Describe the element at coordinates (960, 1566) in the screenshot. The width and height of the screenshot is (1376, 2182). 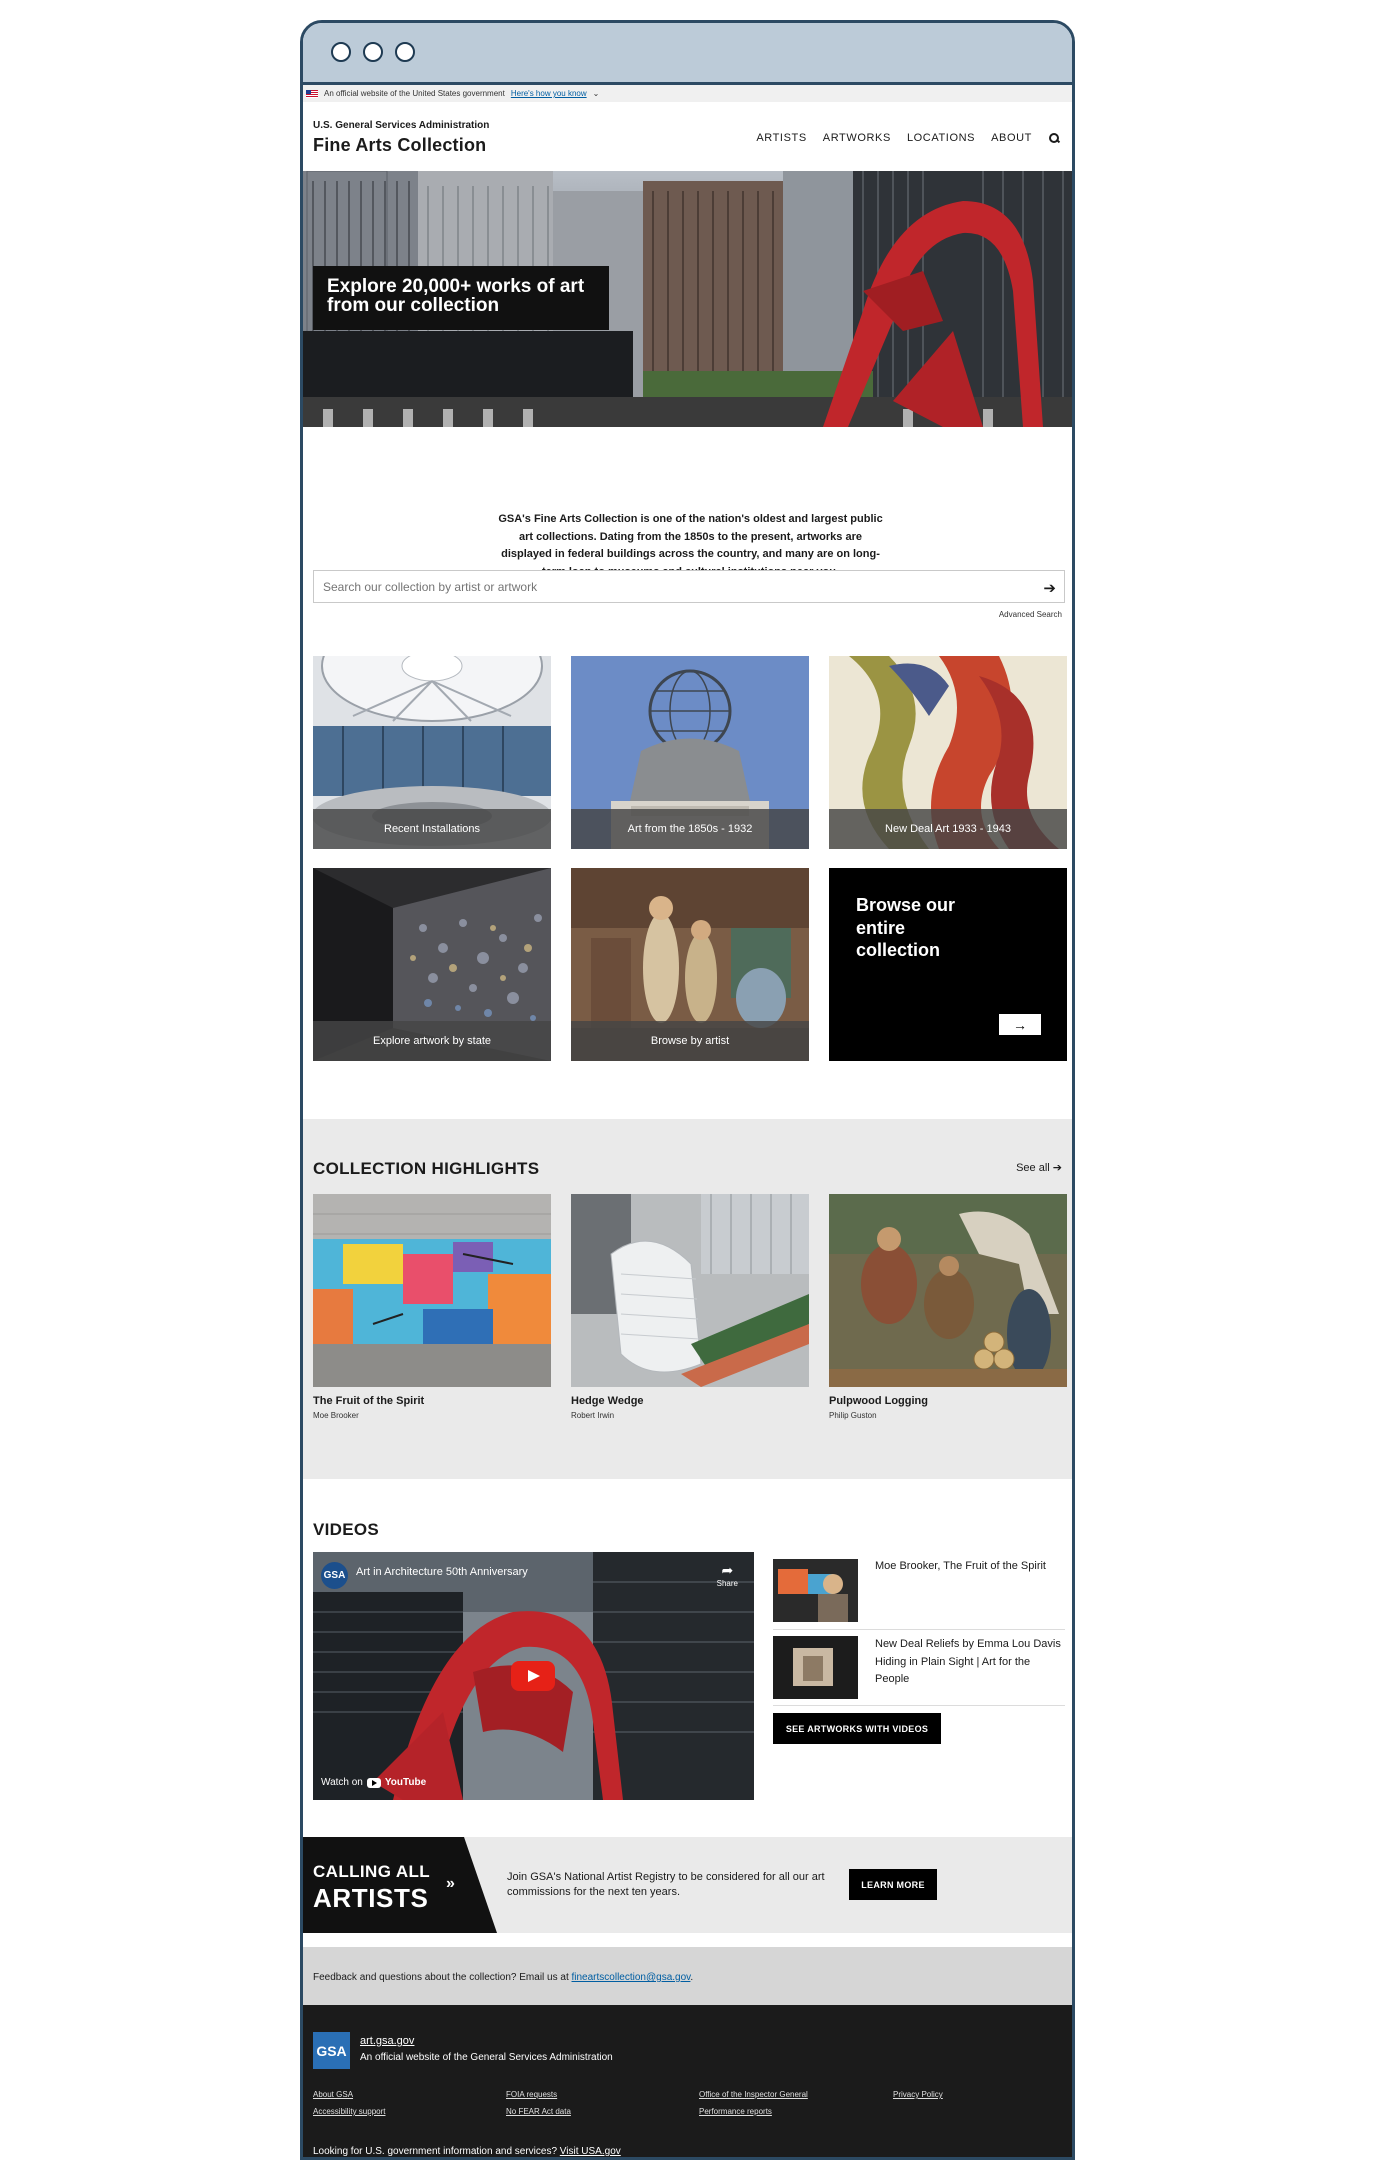
I see `video-list-title: Moe Brooker, The Fruit of the Spirit` at that location.